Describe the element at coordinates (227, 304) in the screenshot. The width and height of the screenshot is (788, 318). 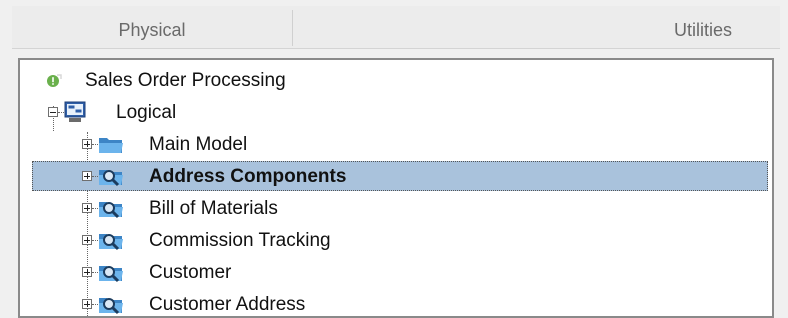
I see `tree-node-label: Customer Address` at that location.